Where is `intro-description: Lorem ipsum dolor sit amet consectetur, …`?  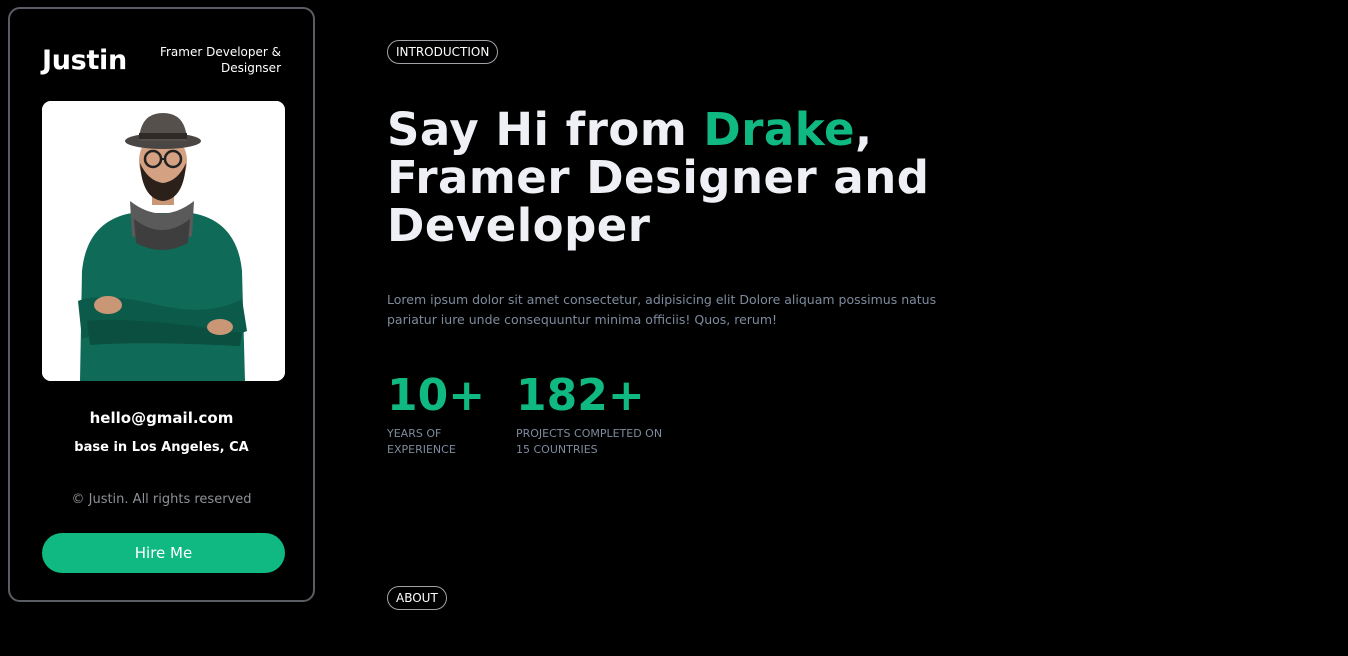 intro-description: Lorem ipsum dolor sit amet consectetur, … is located at coordinates (667, 310).